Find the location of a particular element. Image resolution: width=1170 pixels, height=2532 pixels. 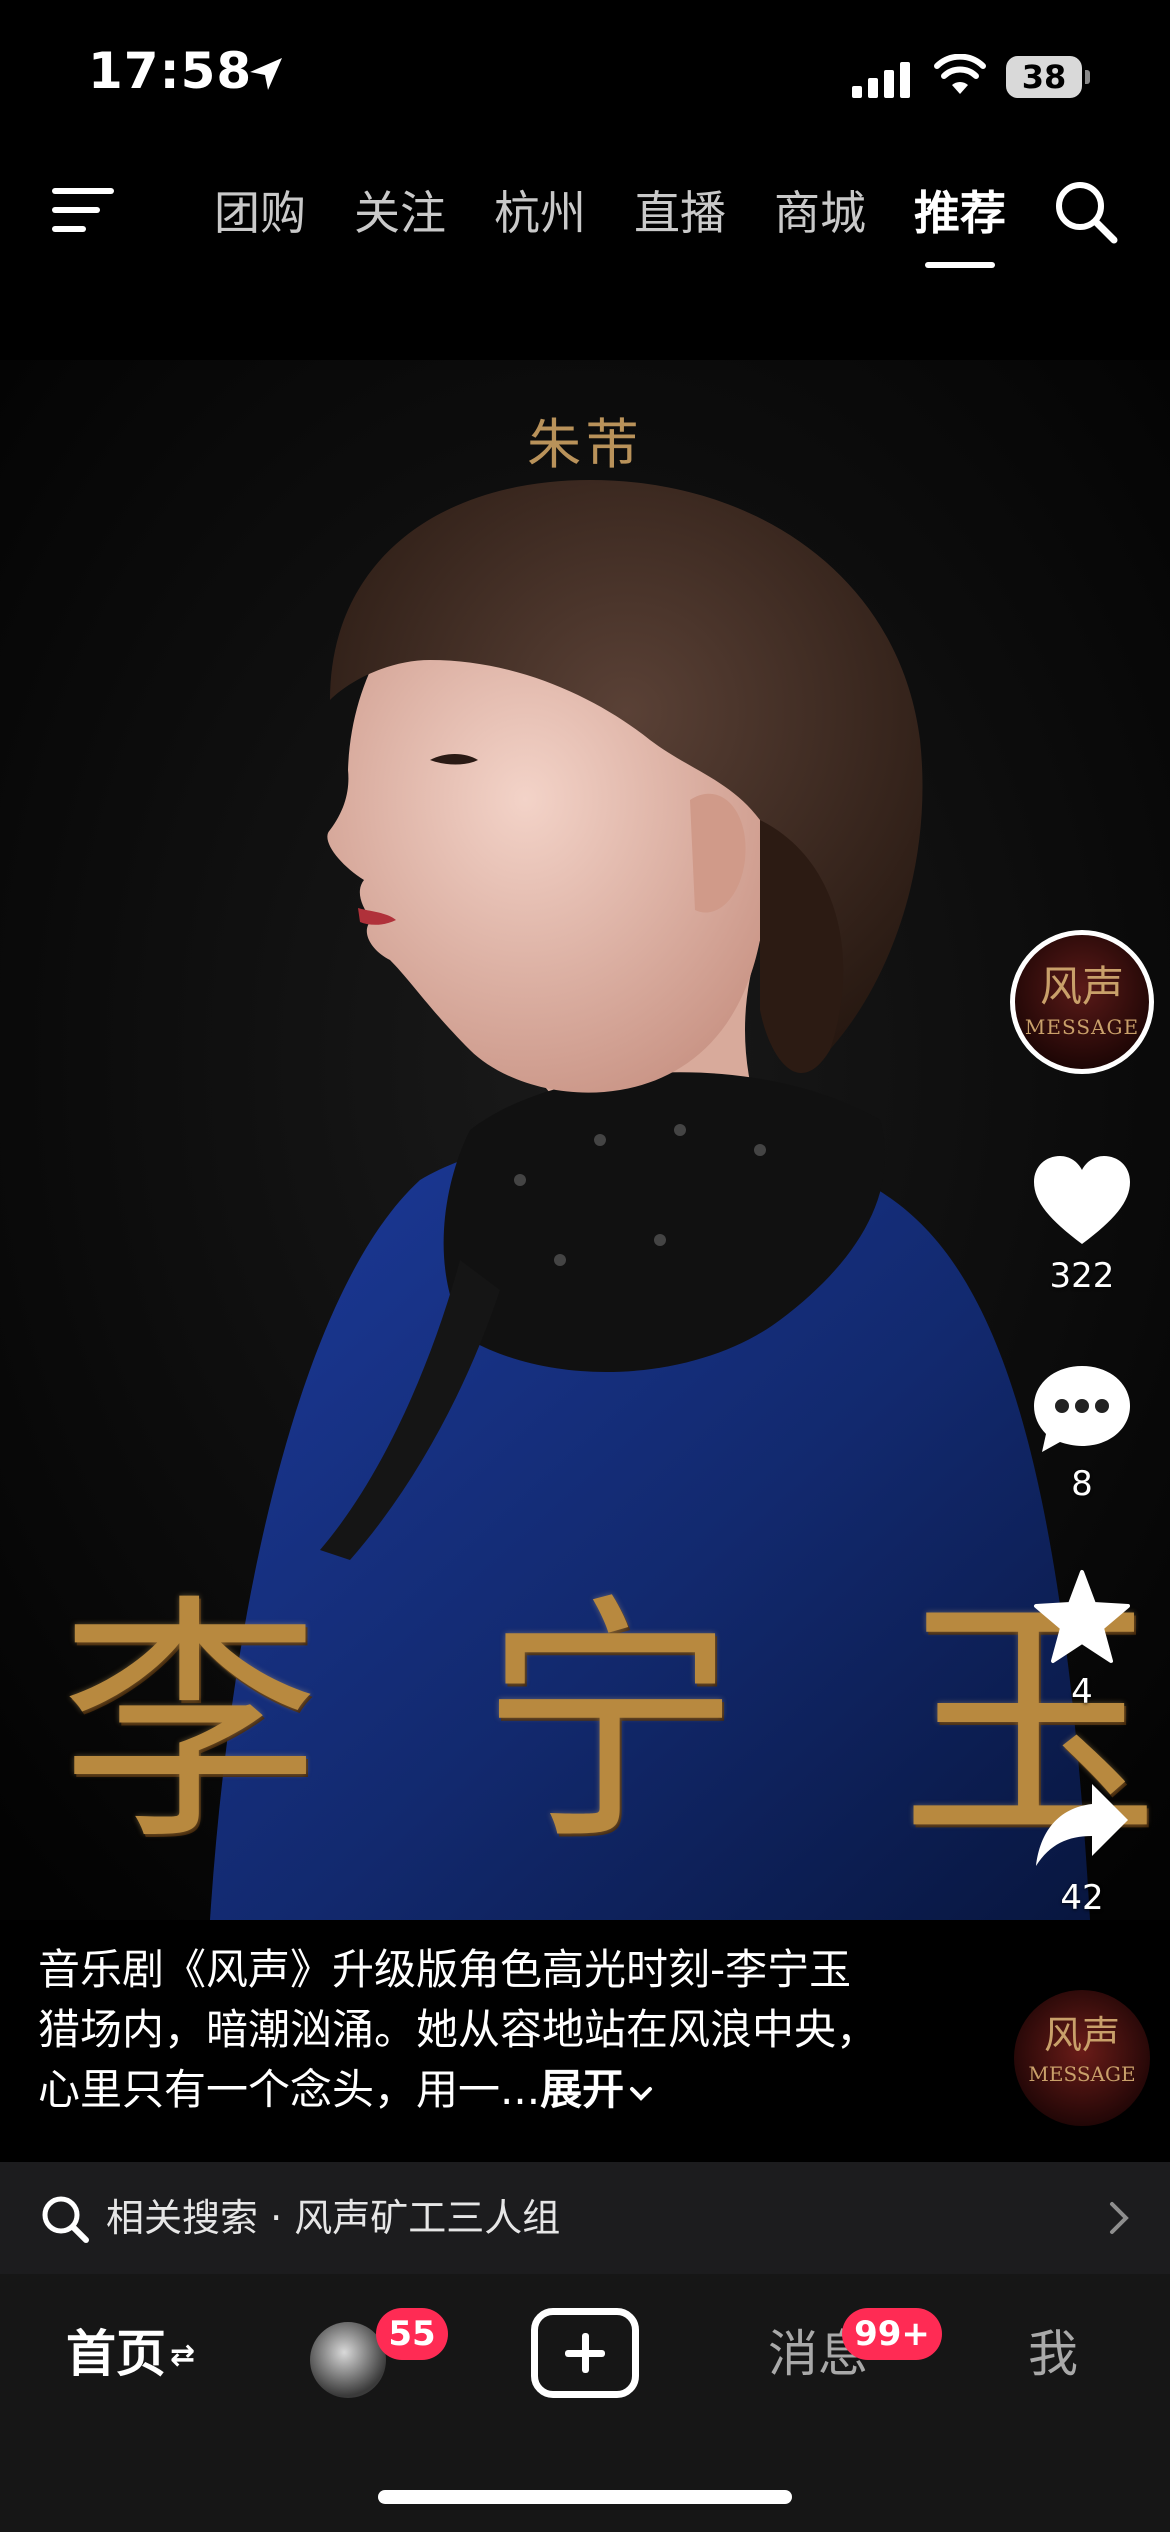

avatar-logo-subtitle: MESSAGE is located at coordinates (1082, 1027).